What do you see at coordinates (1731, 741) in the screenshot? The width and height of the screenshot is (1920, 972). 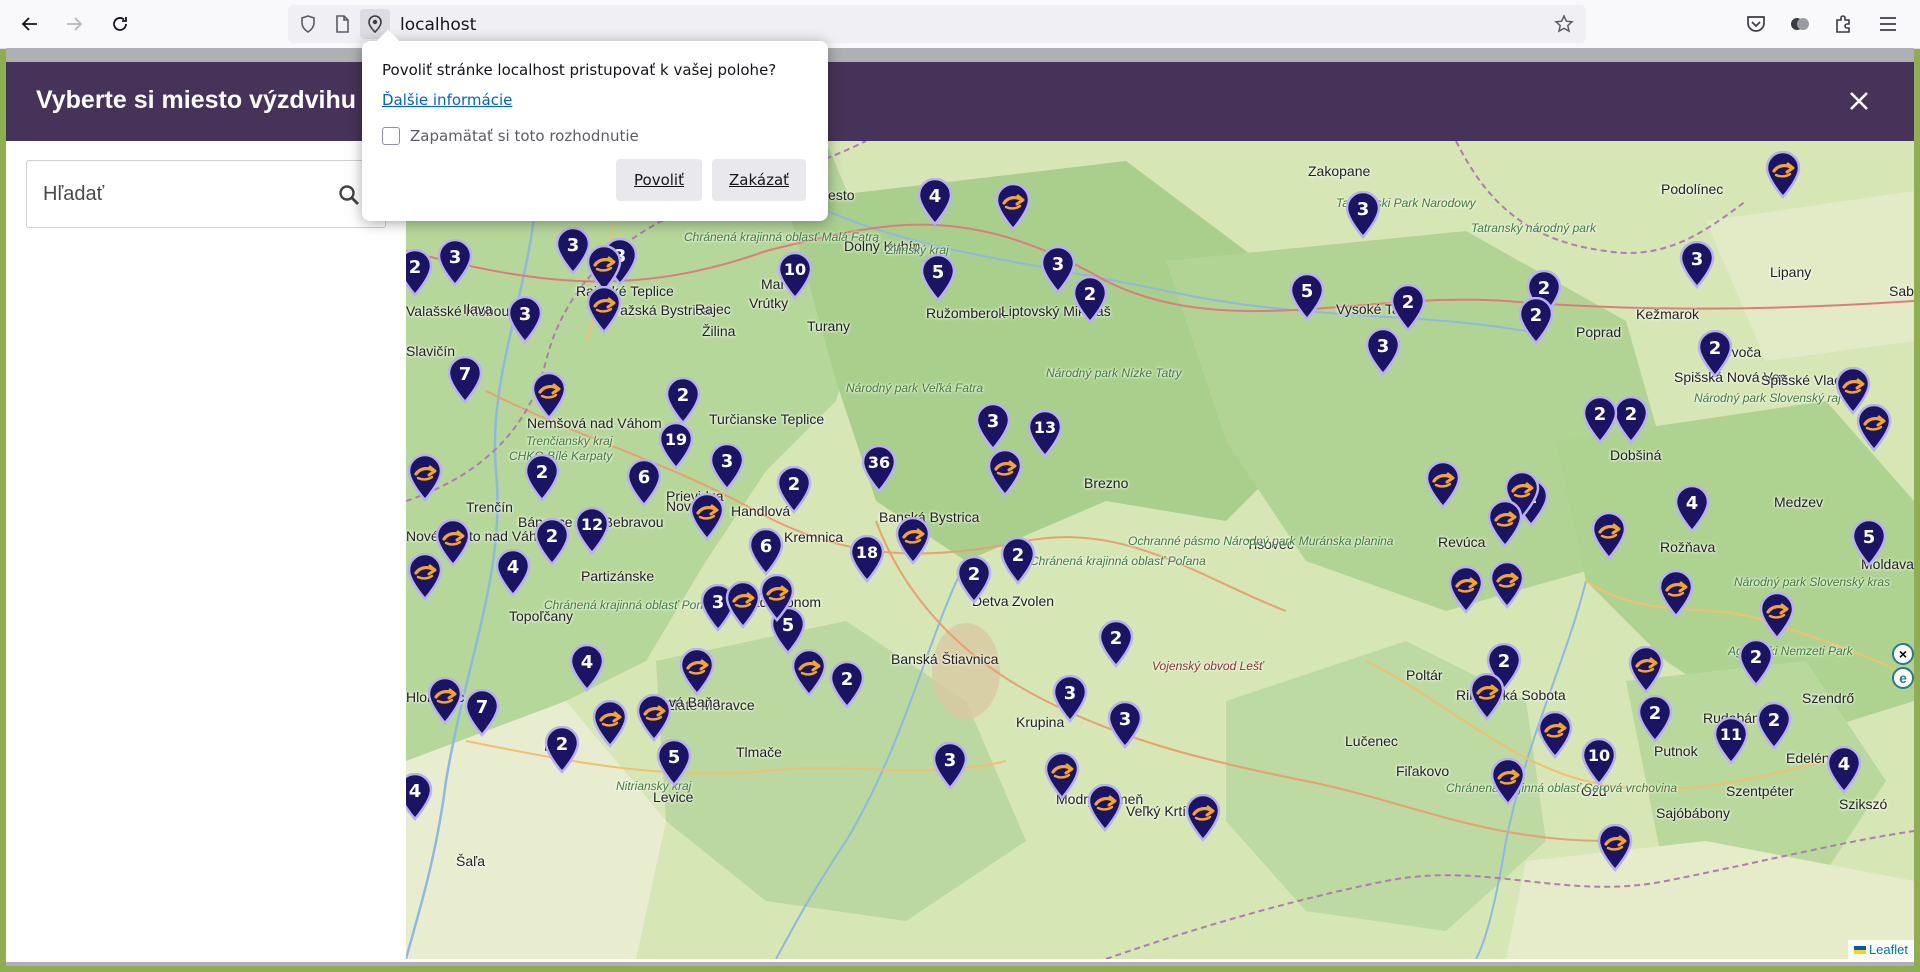 I see `map-cluster-marker: 11` at bounding box center [1731, 741].